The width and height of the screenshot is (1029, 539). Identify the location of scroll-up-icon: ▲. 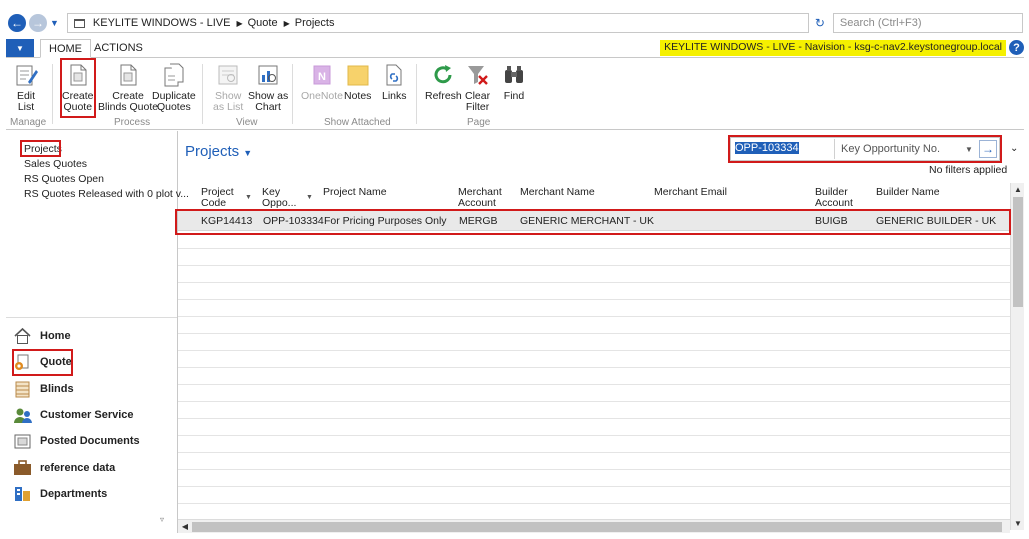
(1018, 189).